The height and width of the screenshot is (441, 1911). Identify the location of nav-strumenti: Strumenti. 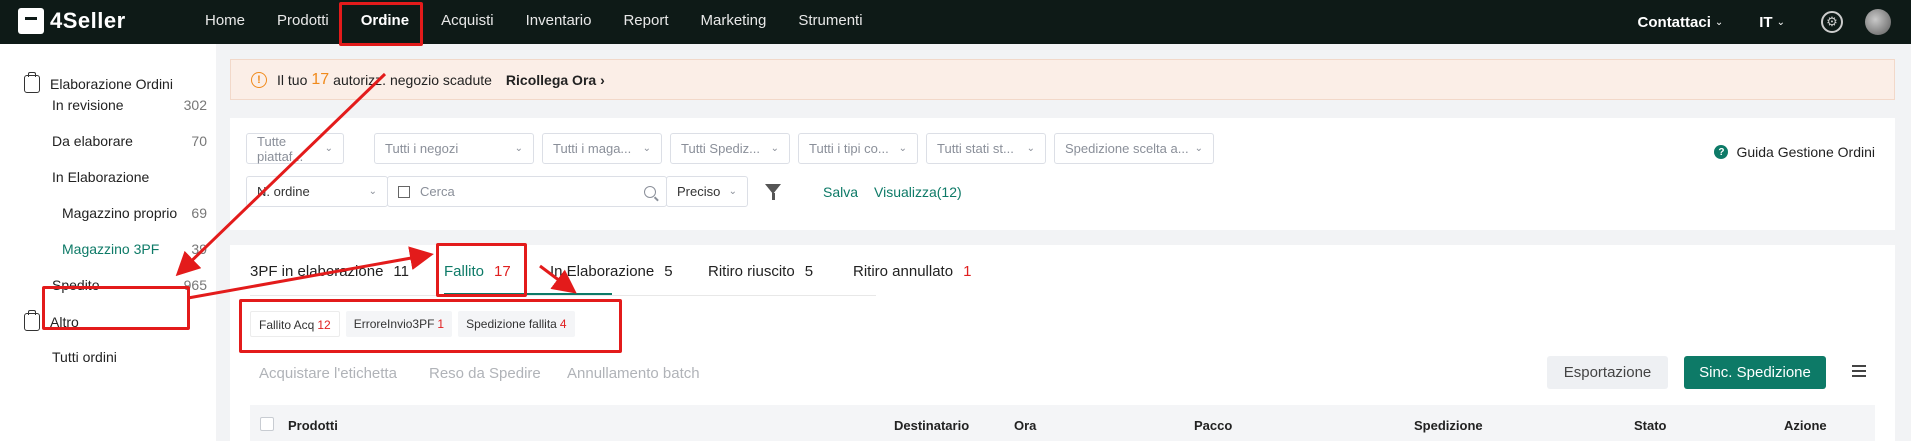
(830, 22).